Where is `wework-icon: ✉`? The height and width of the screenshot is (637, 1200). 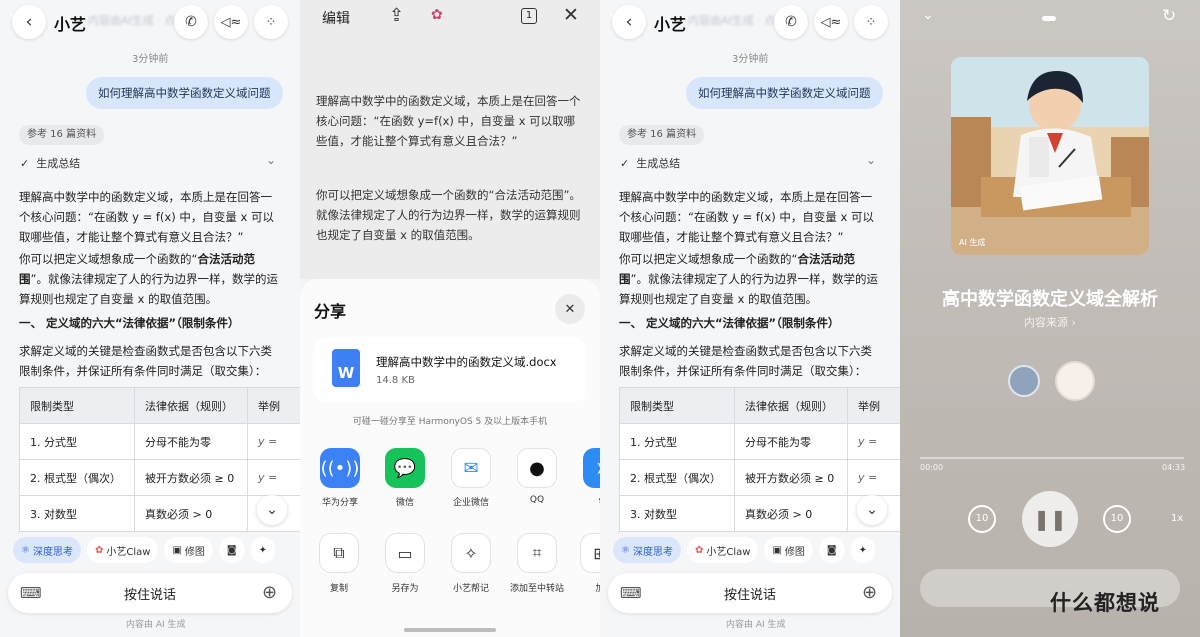
wework-icon: ✉ is located at coordinates (471, 468).